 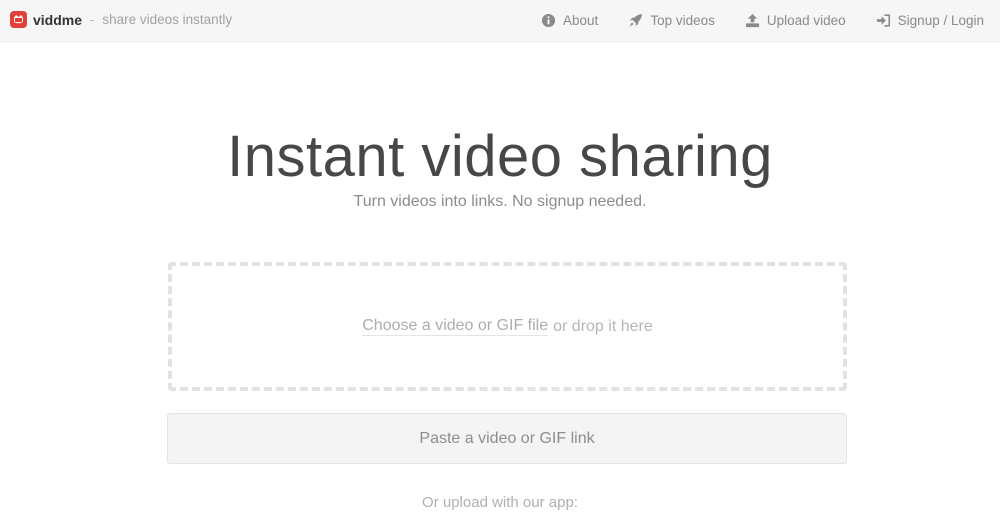 What do you see at coordinates (57, 20) in the screenshot?
I see `brand-name: viddme` at bounding box center [57, 20].